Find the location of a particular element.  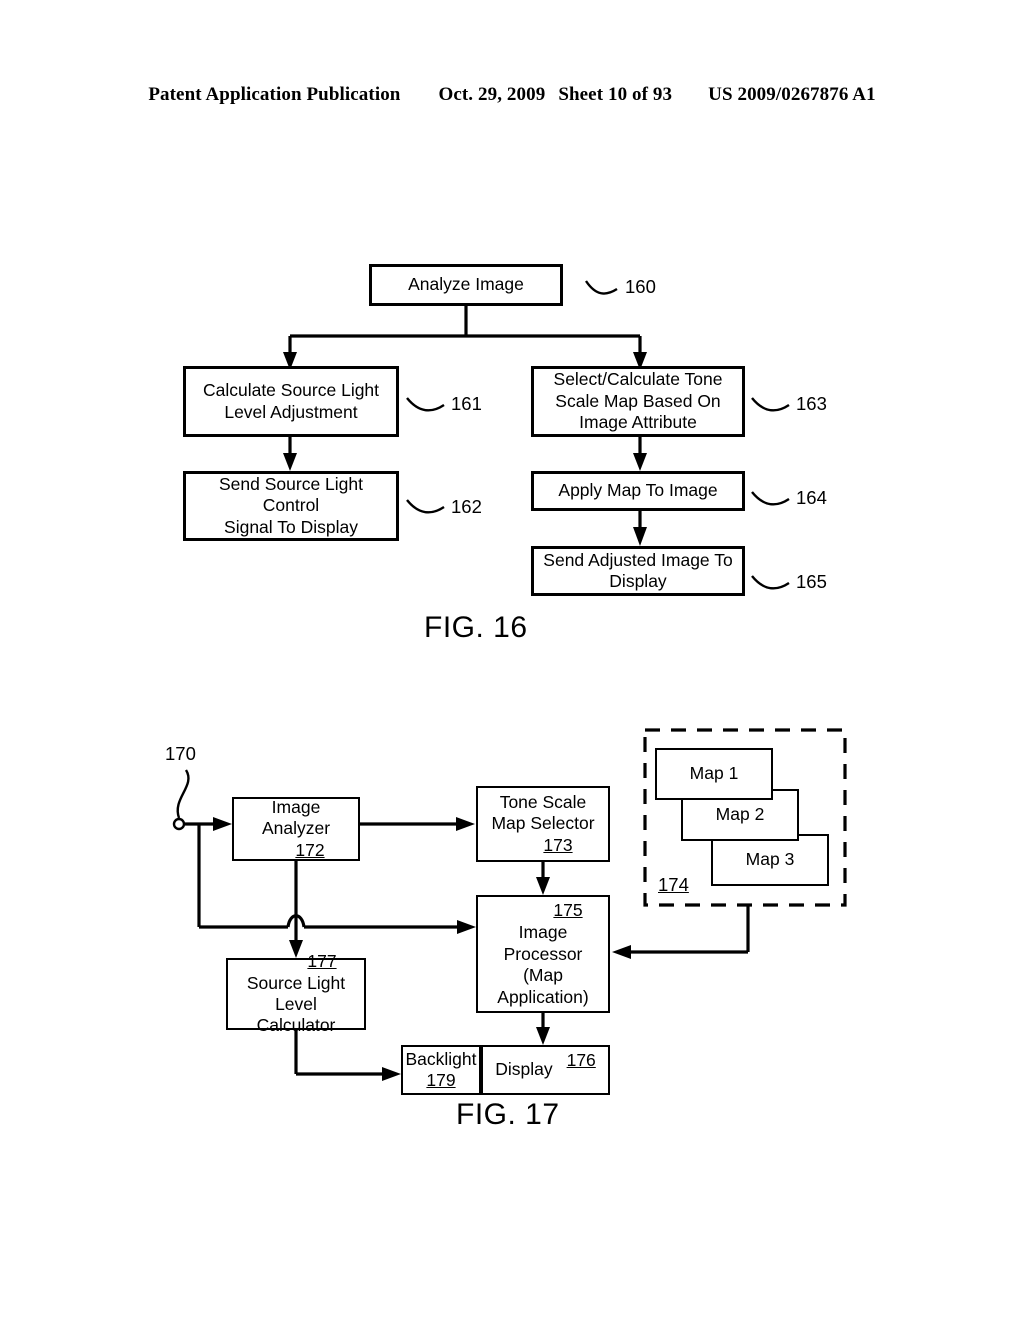

block-backlight: Backlight 179 is located at coordinates (441, 1070).